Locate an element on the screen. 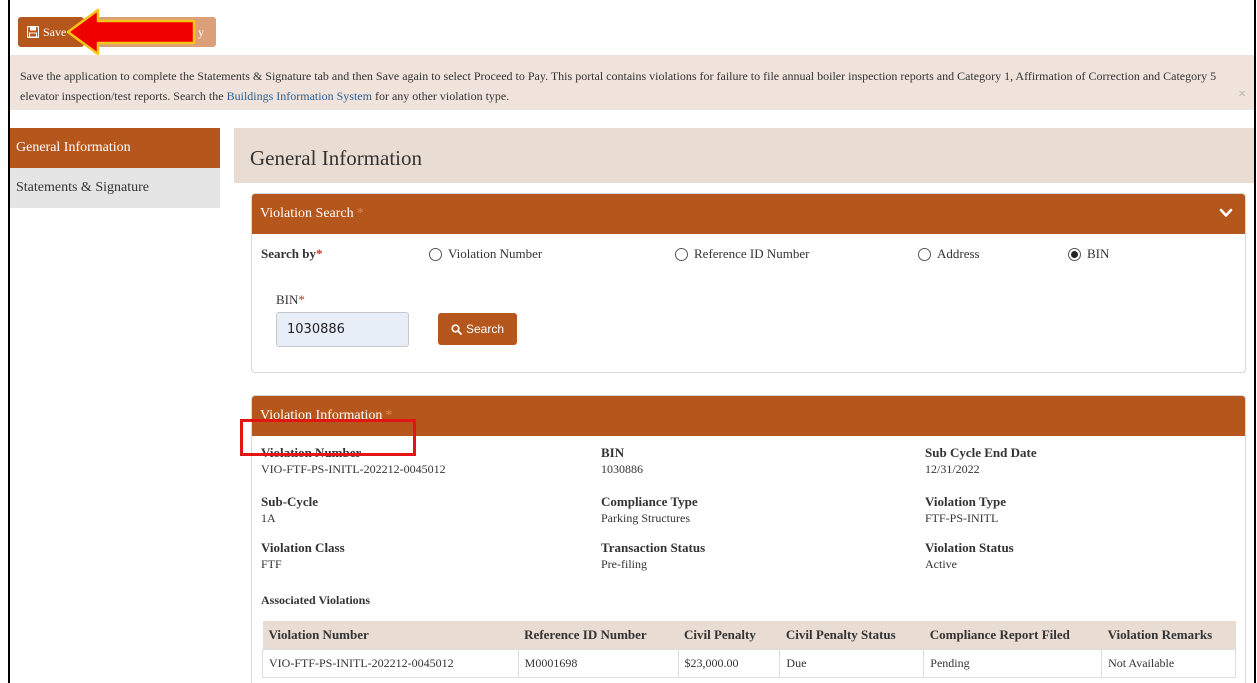 This screenshot has width=1257, height=683. field-label: Violation Class is located at coordinates (303, 547).